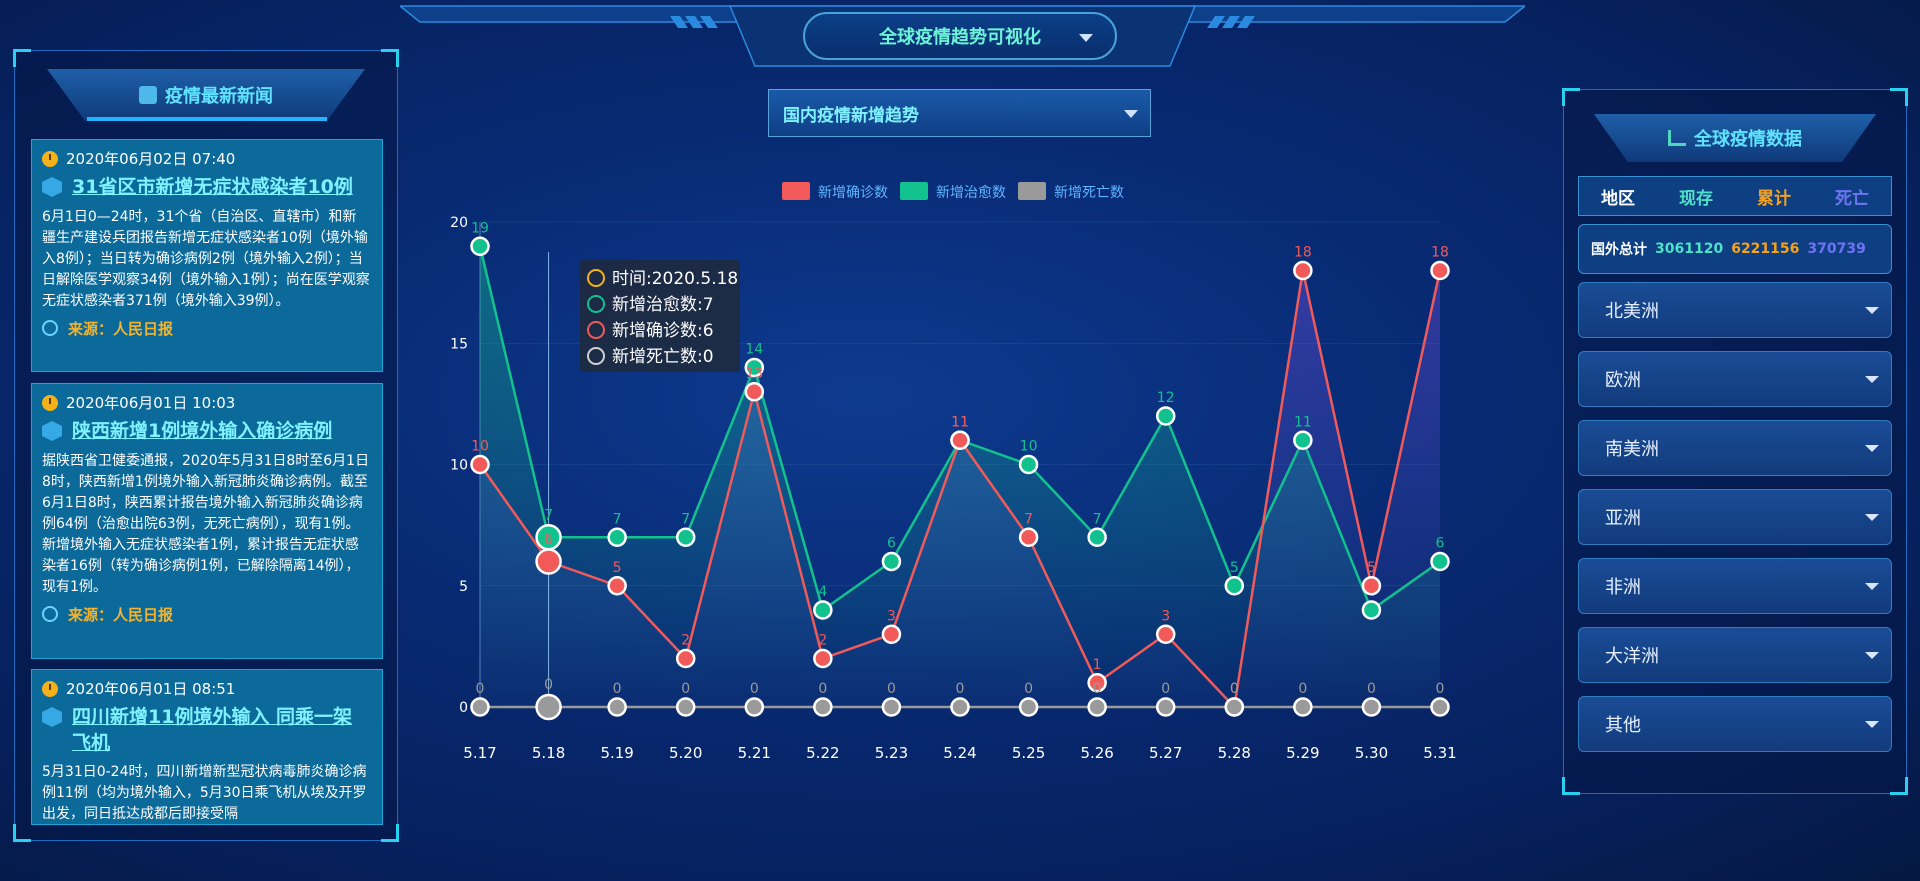 Image resolution: width=1920 pixels, height=881 pixels. What do you see at coordinates (1096, 753) in the screenshot?
I see `x-tick-label: 5.26` at bounding box center [1096, 753].